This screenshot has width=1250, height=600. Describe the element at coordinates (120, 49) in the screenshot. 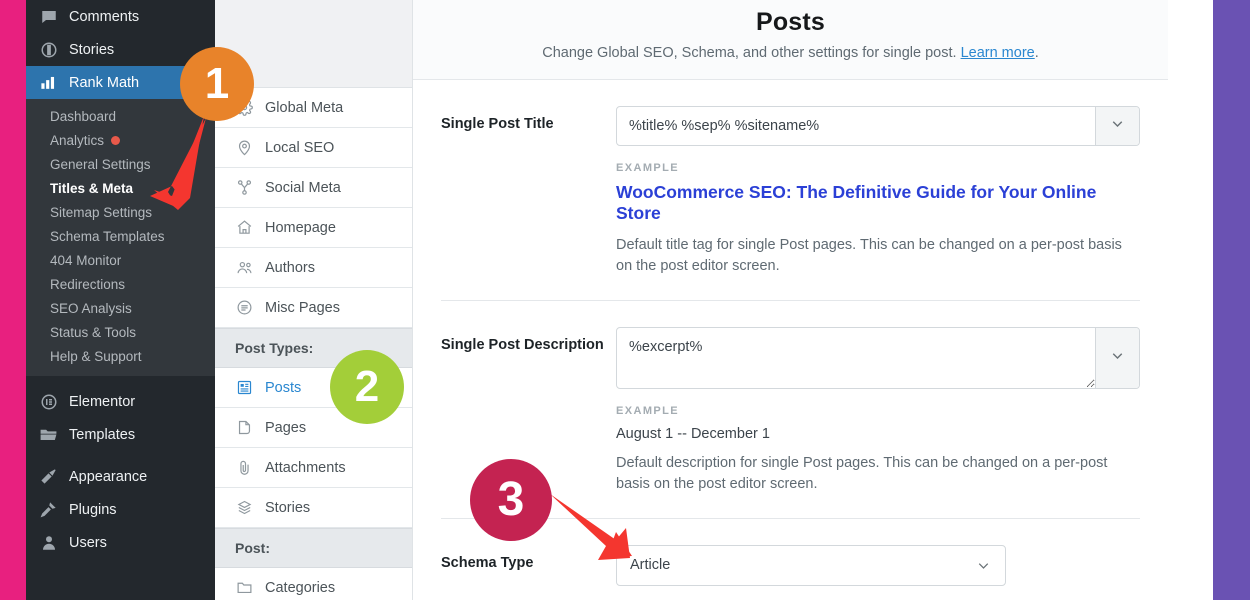

I see `sidebar-item-stories: Stories` at that location.